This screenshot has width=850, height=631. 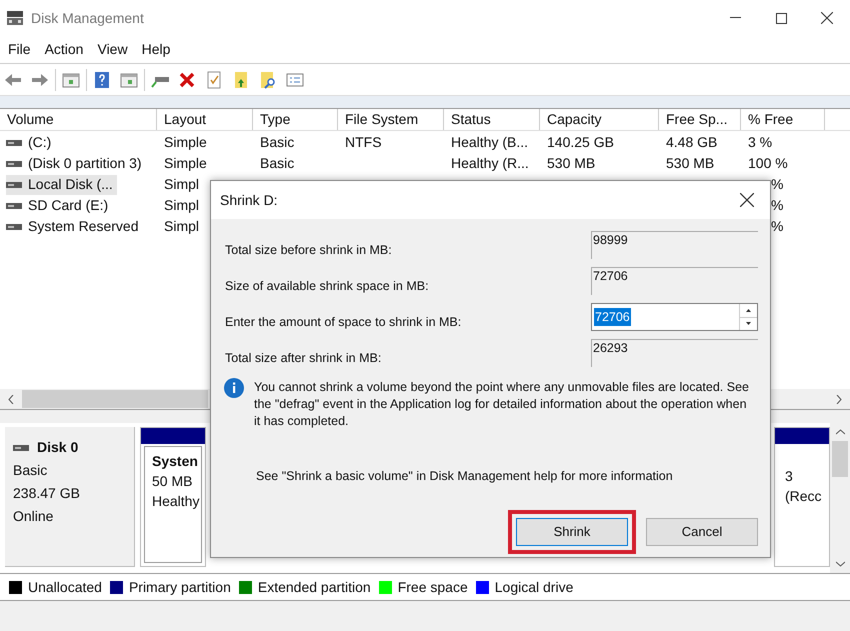 I want to click on vertical-scrollbar-thumb, so click(x=840, y=459).